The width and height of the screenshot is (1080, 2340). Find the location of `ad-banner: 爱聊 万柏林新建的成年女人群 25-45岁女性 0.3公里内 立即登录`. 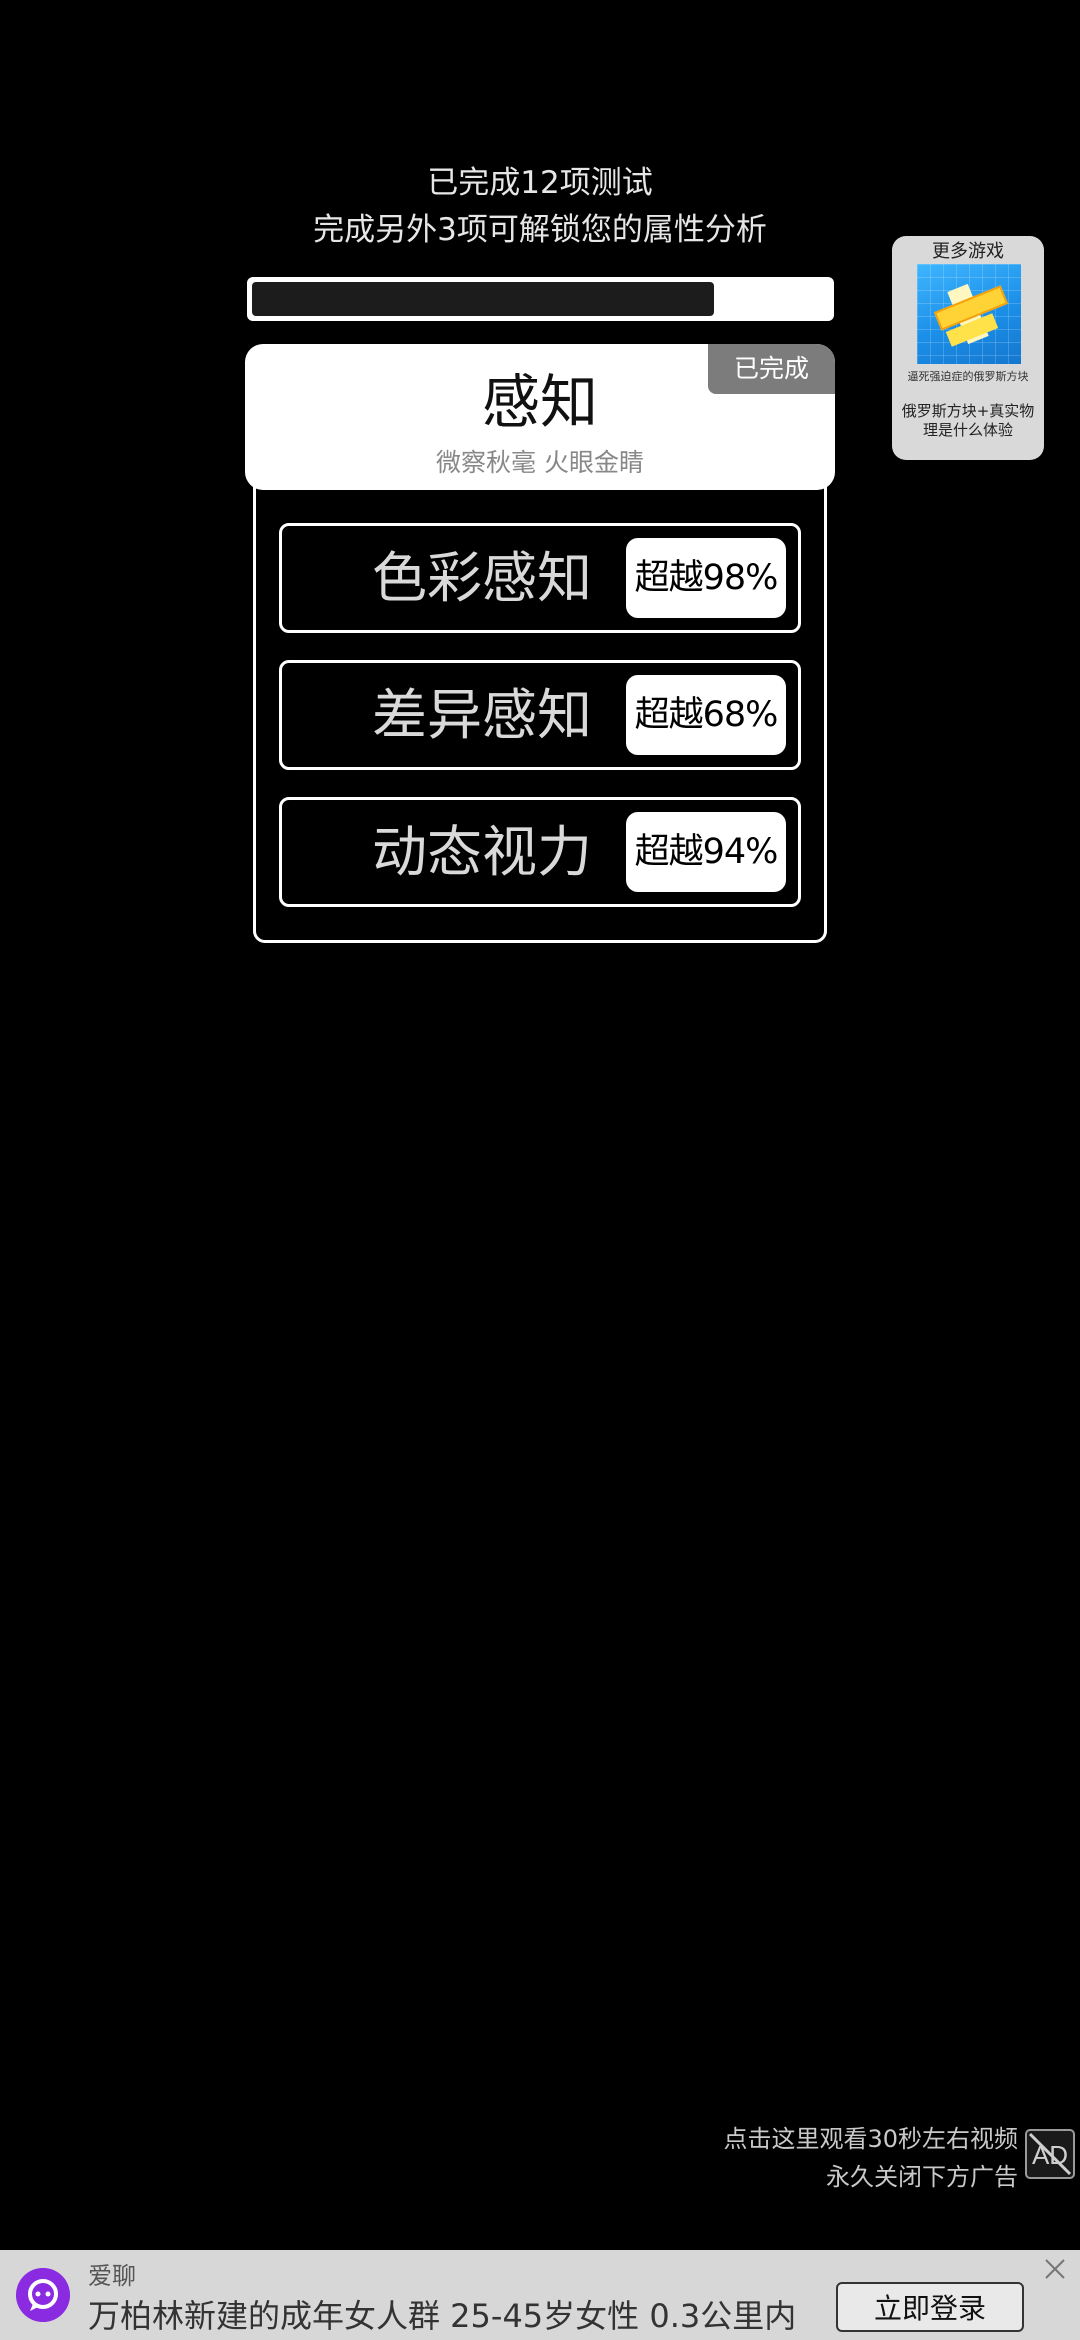

ad-banner: 爱聊 万柏林新建的成年女人群 25-45岁女性 0.3公里内 立即登录 is located at coordinates (540, 2295).